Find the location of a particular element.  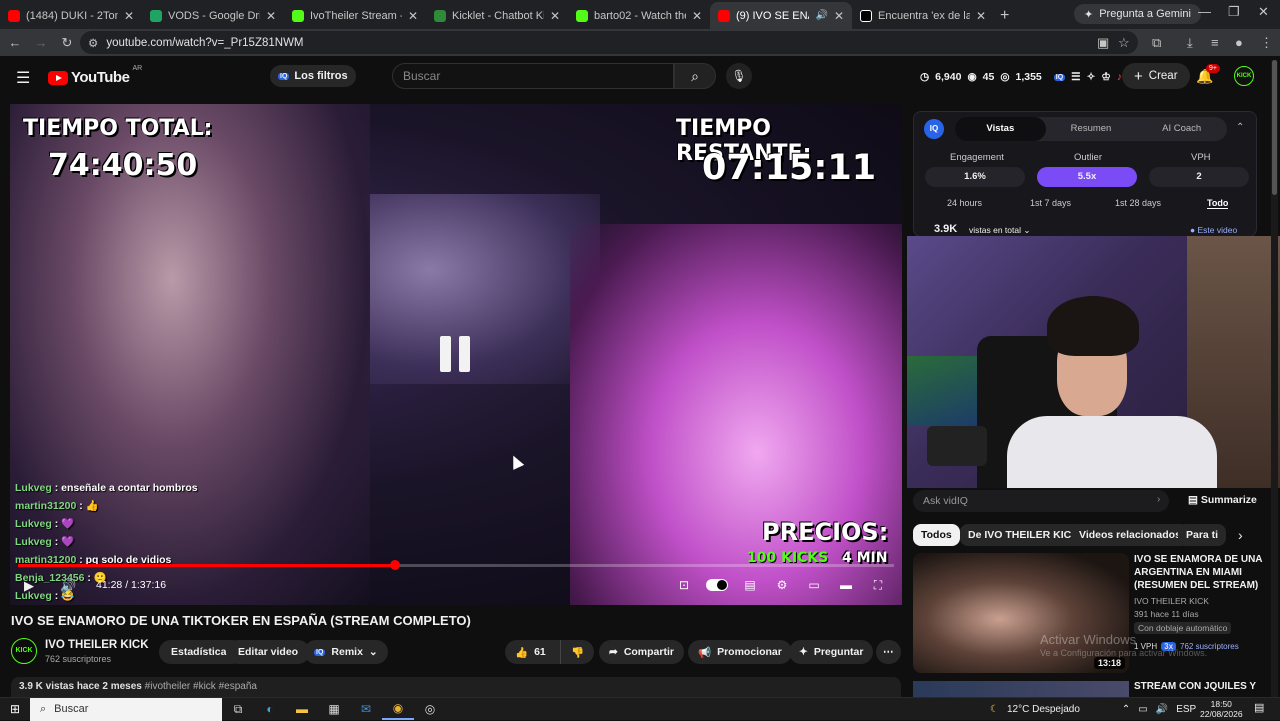

cast-icon: ▣ is located at coordinates (1103, 43).